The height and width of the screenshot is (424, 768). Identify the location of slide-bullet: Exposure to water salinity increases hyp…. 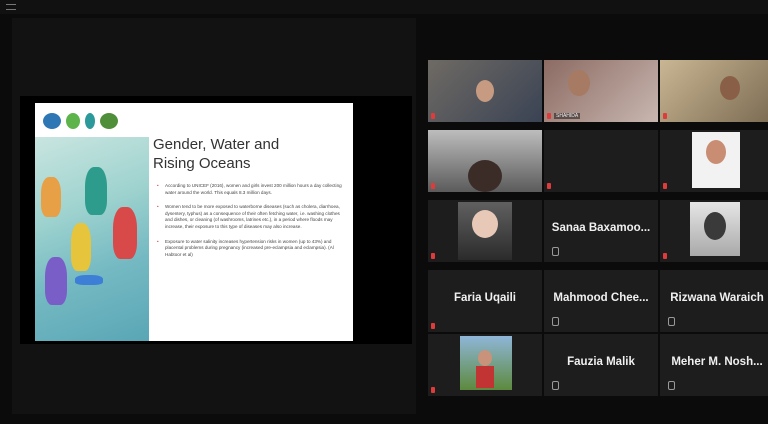
(251, 249).